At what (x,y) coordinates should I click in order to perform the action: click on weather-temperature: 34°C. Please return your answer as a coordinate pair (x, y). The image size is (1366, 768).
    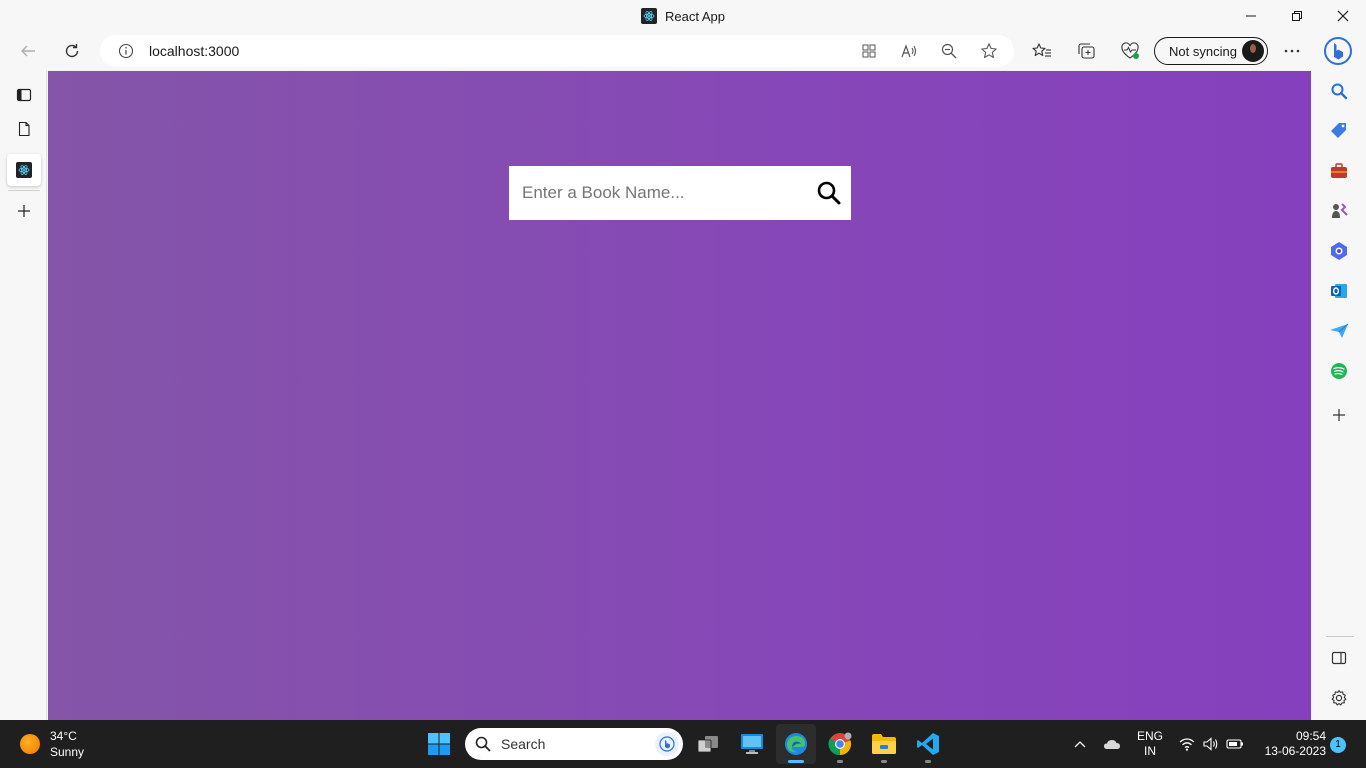
    Looking at the image, I should click on (63, 736).